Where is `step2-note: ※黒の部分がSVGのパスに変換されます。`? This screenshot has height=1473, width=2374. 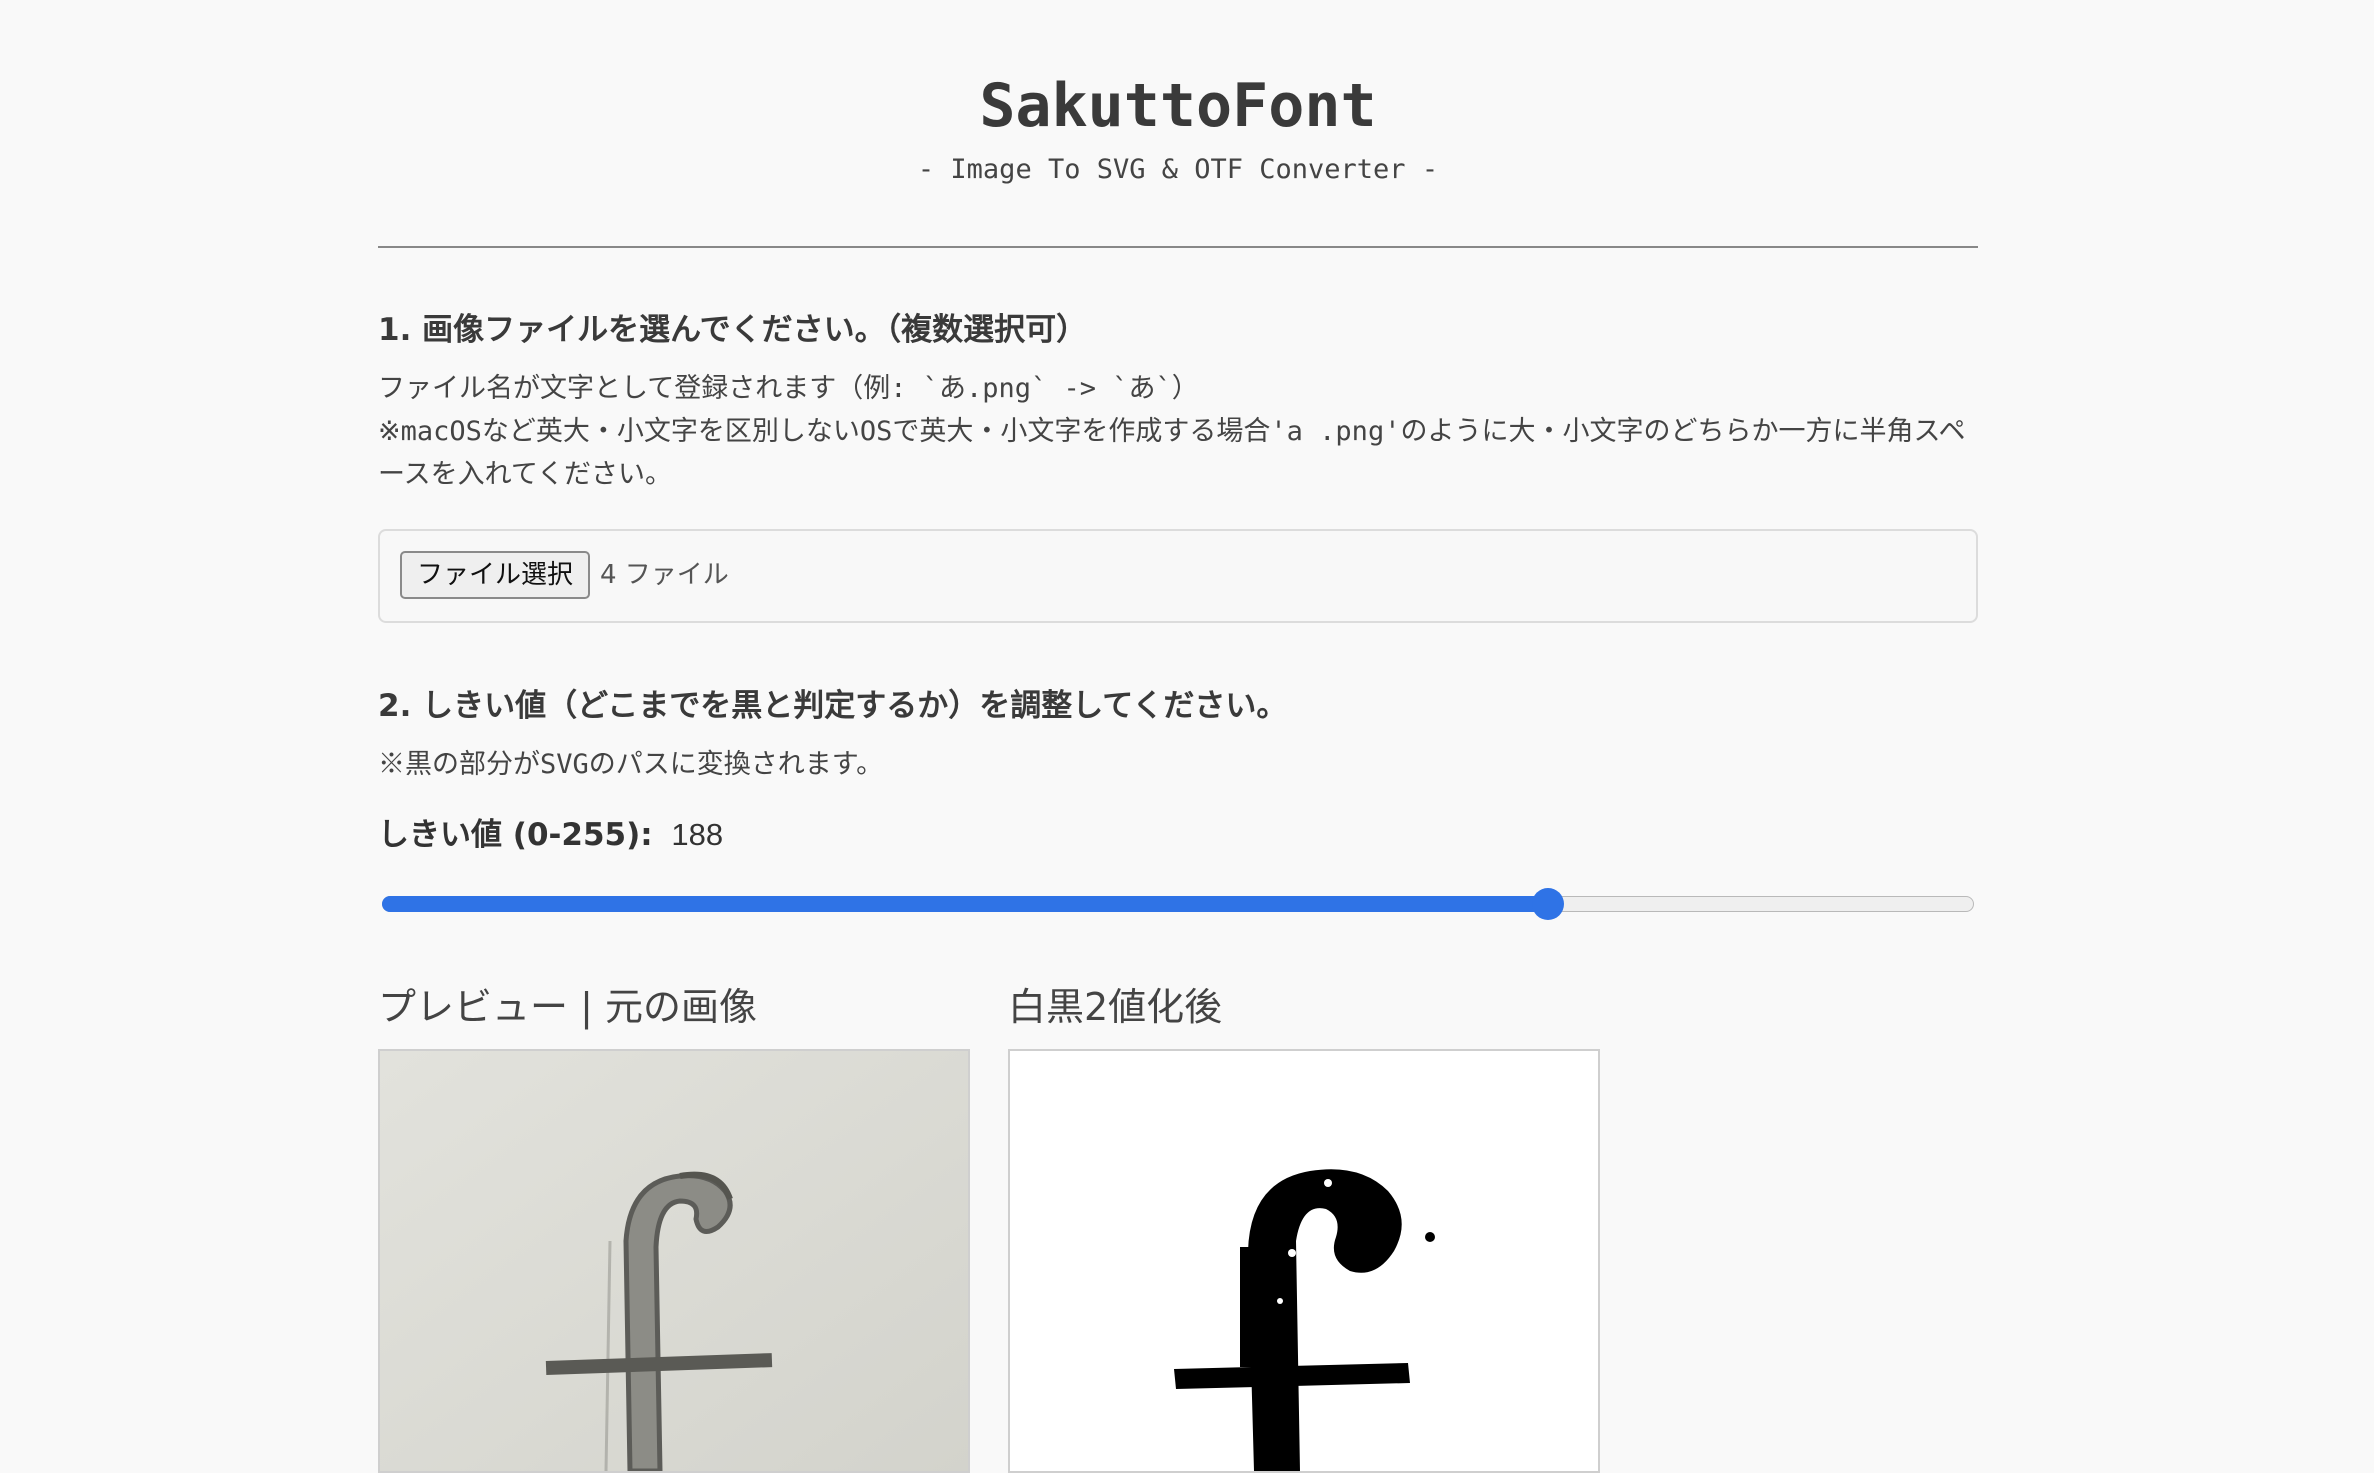 step2-note: ※黒の部分がSVGのパスに変換されます。 is located at coordinates (631, 764).